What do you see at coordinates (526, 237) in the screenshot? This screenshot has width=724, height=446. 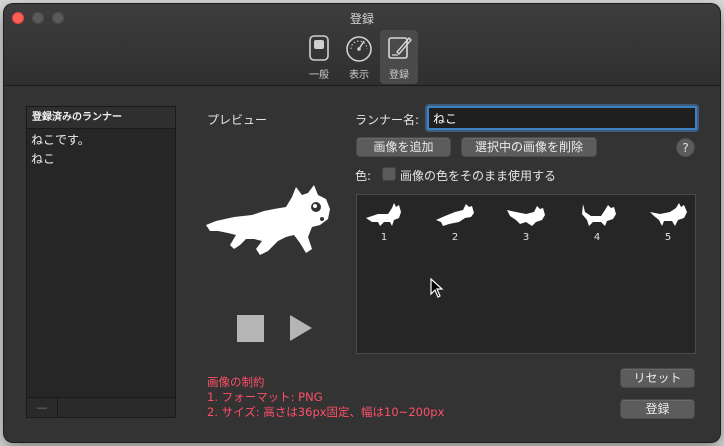 I see `frame-number: 3` at bounding box center [526, 237].